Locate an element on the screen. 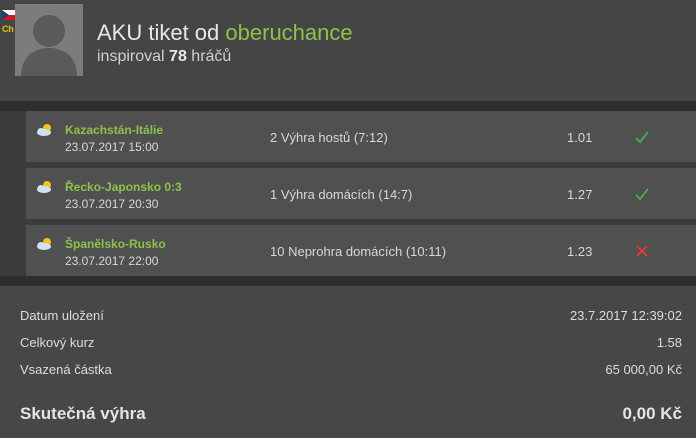 This screenshot has width=696, height=438. match-name: Řecko-Japonsko 0:3 is located at coordinates (123, 187).